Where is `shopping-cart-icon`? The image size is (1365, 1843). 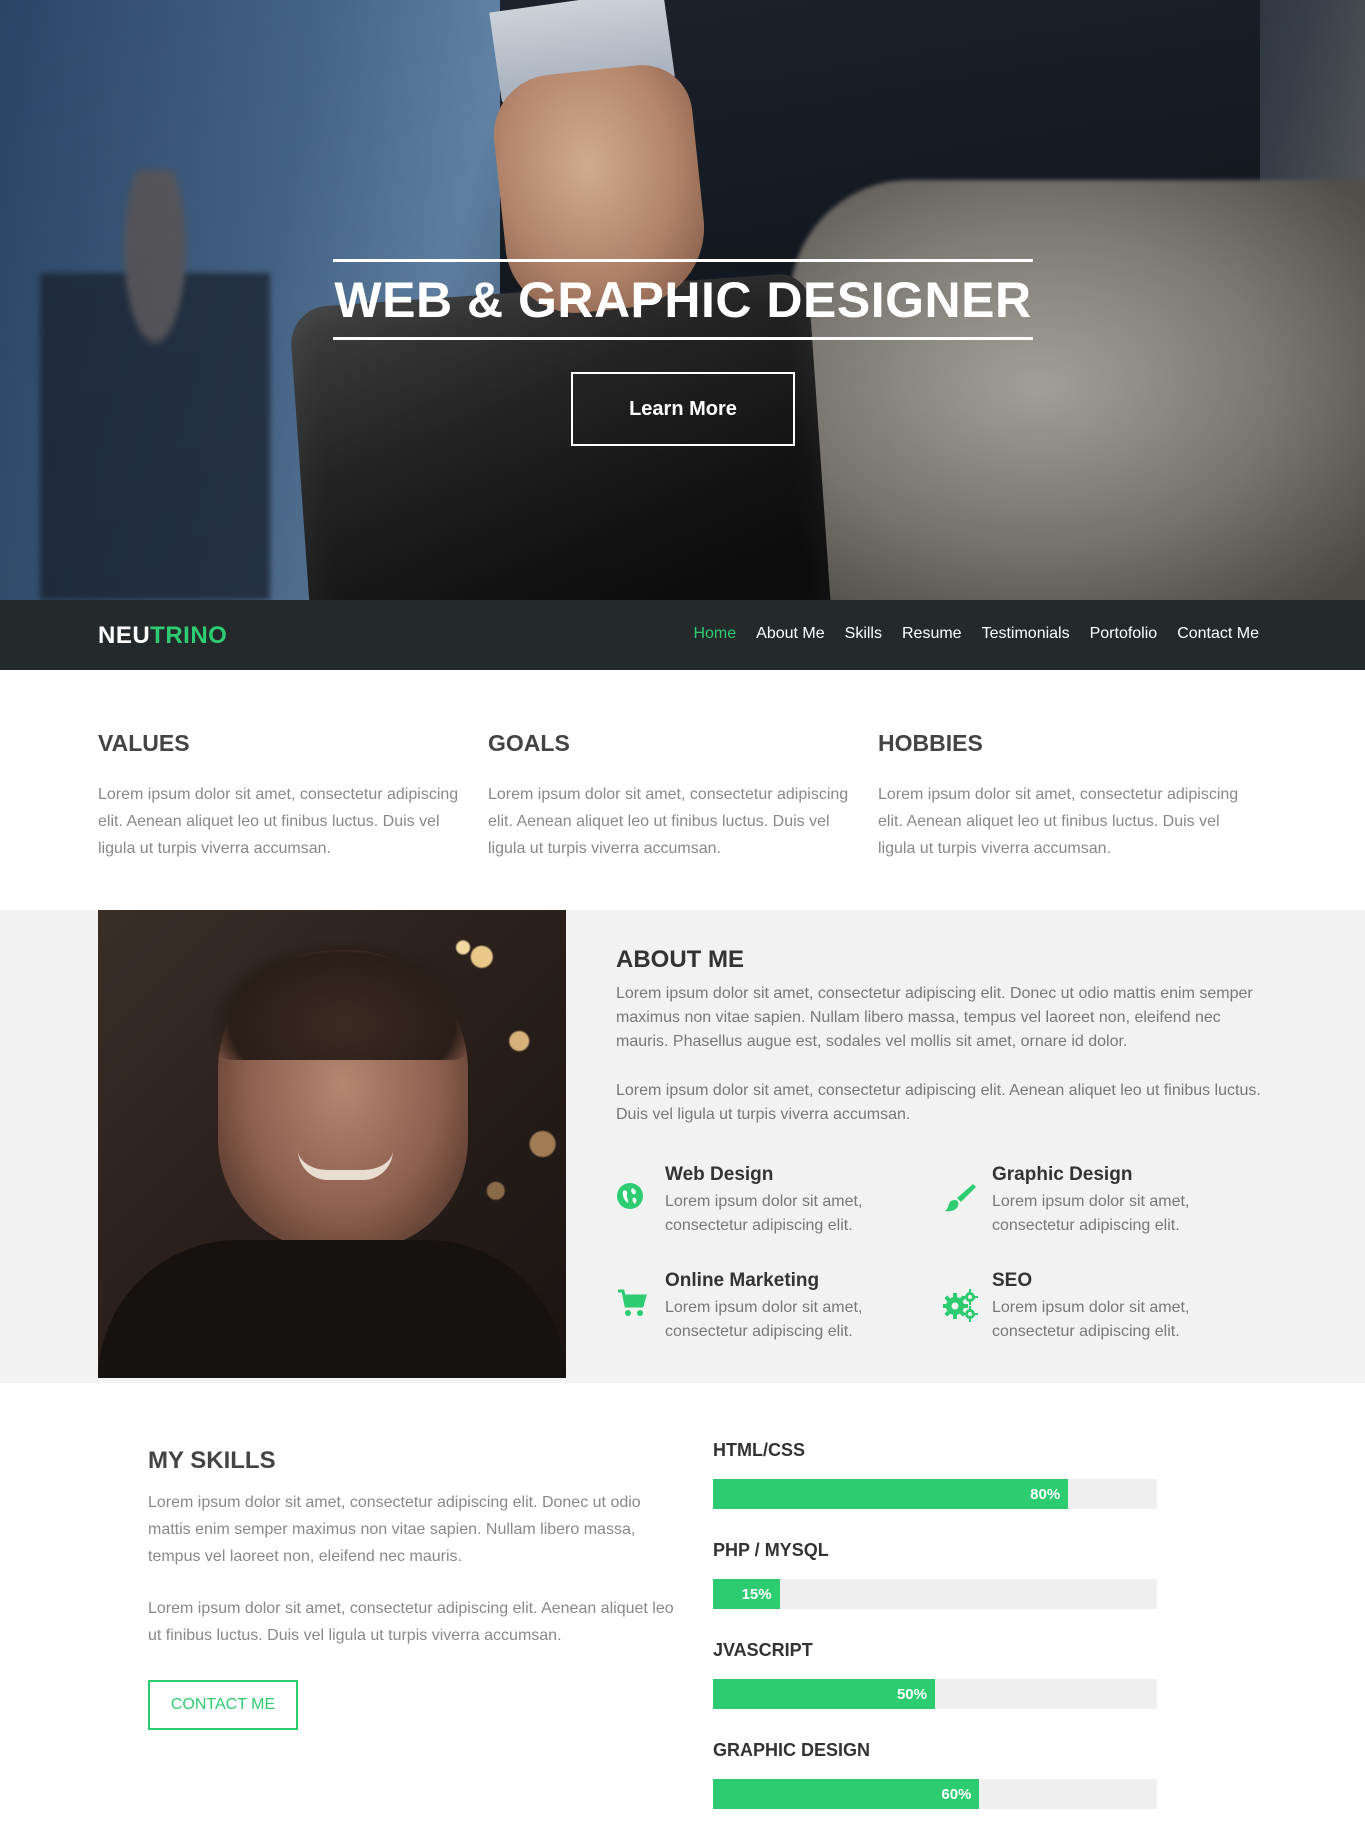
shopping-cart-icon is located at coordinates (640, 1307).